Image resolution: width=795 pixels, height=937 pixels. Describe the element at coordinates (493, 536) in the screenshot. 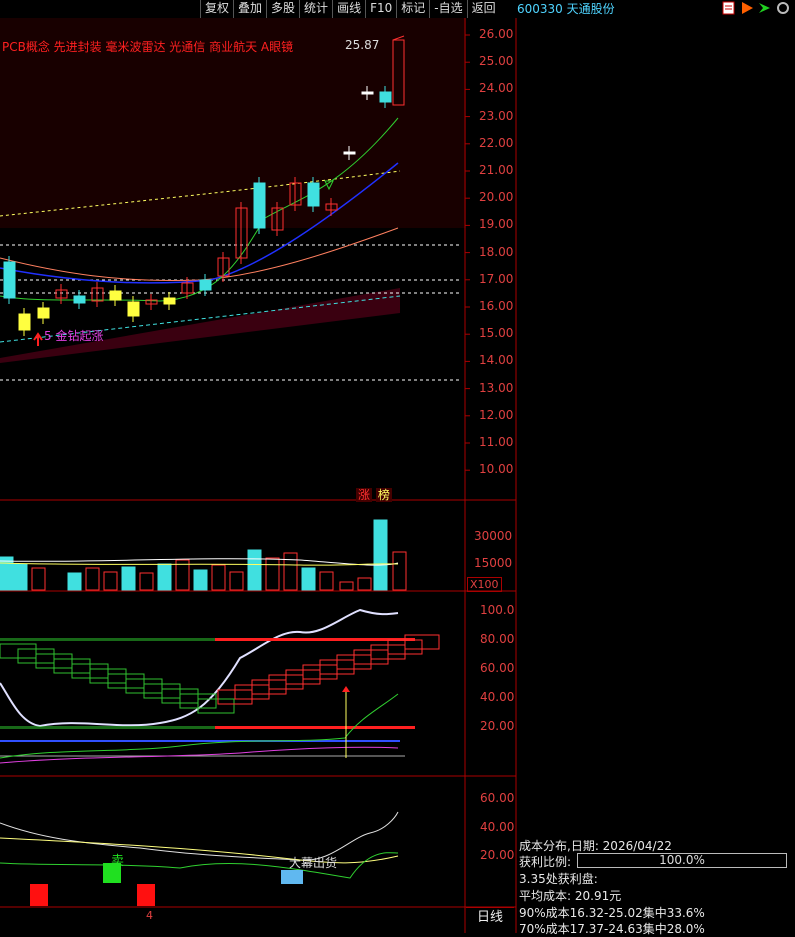

I see `vol-axis-1: 30000` at that location.